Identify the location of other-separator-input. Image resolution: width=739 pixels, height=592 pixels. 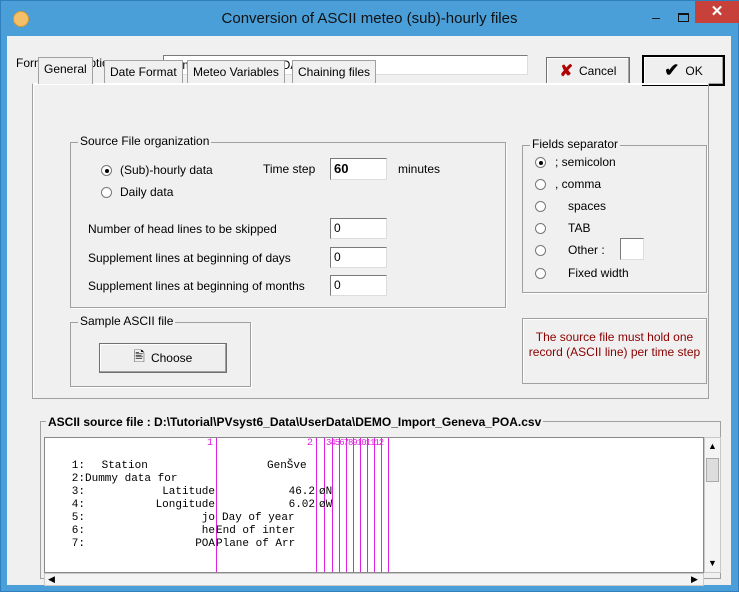
(632, 249).